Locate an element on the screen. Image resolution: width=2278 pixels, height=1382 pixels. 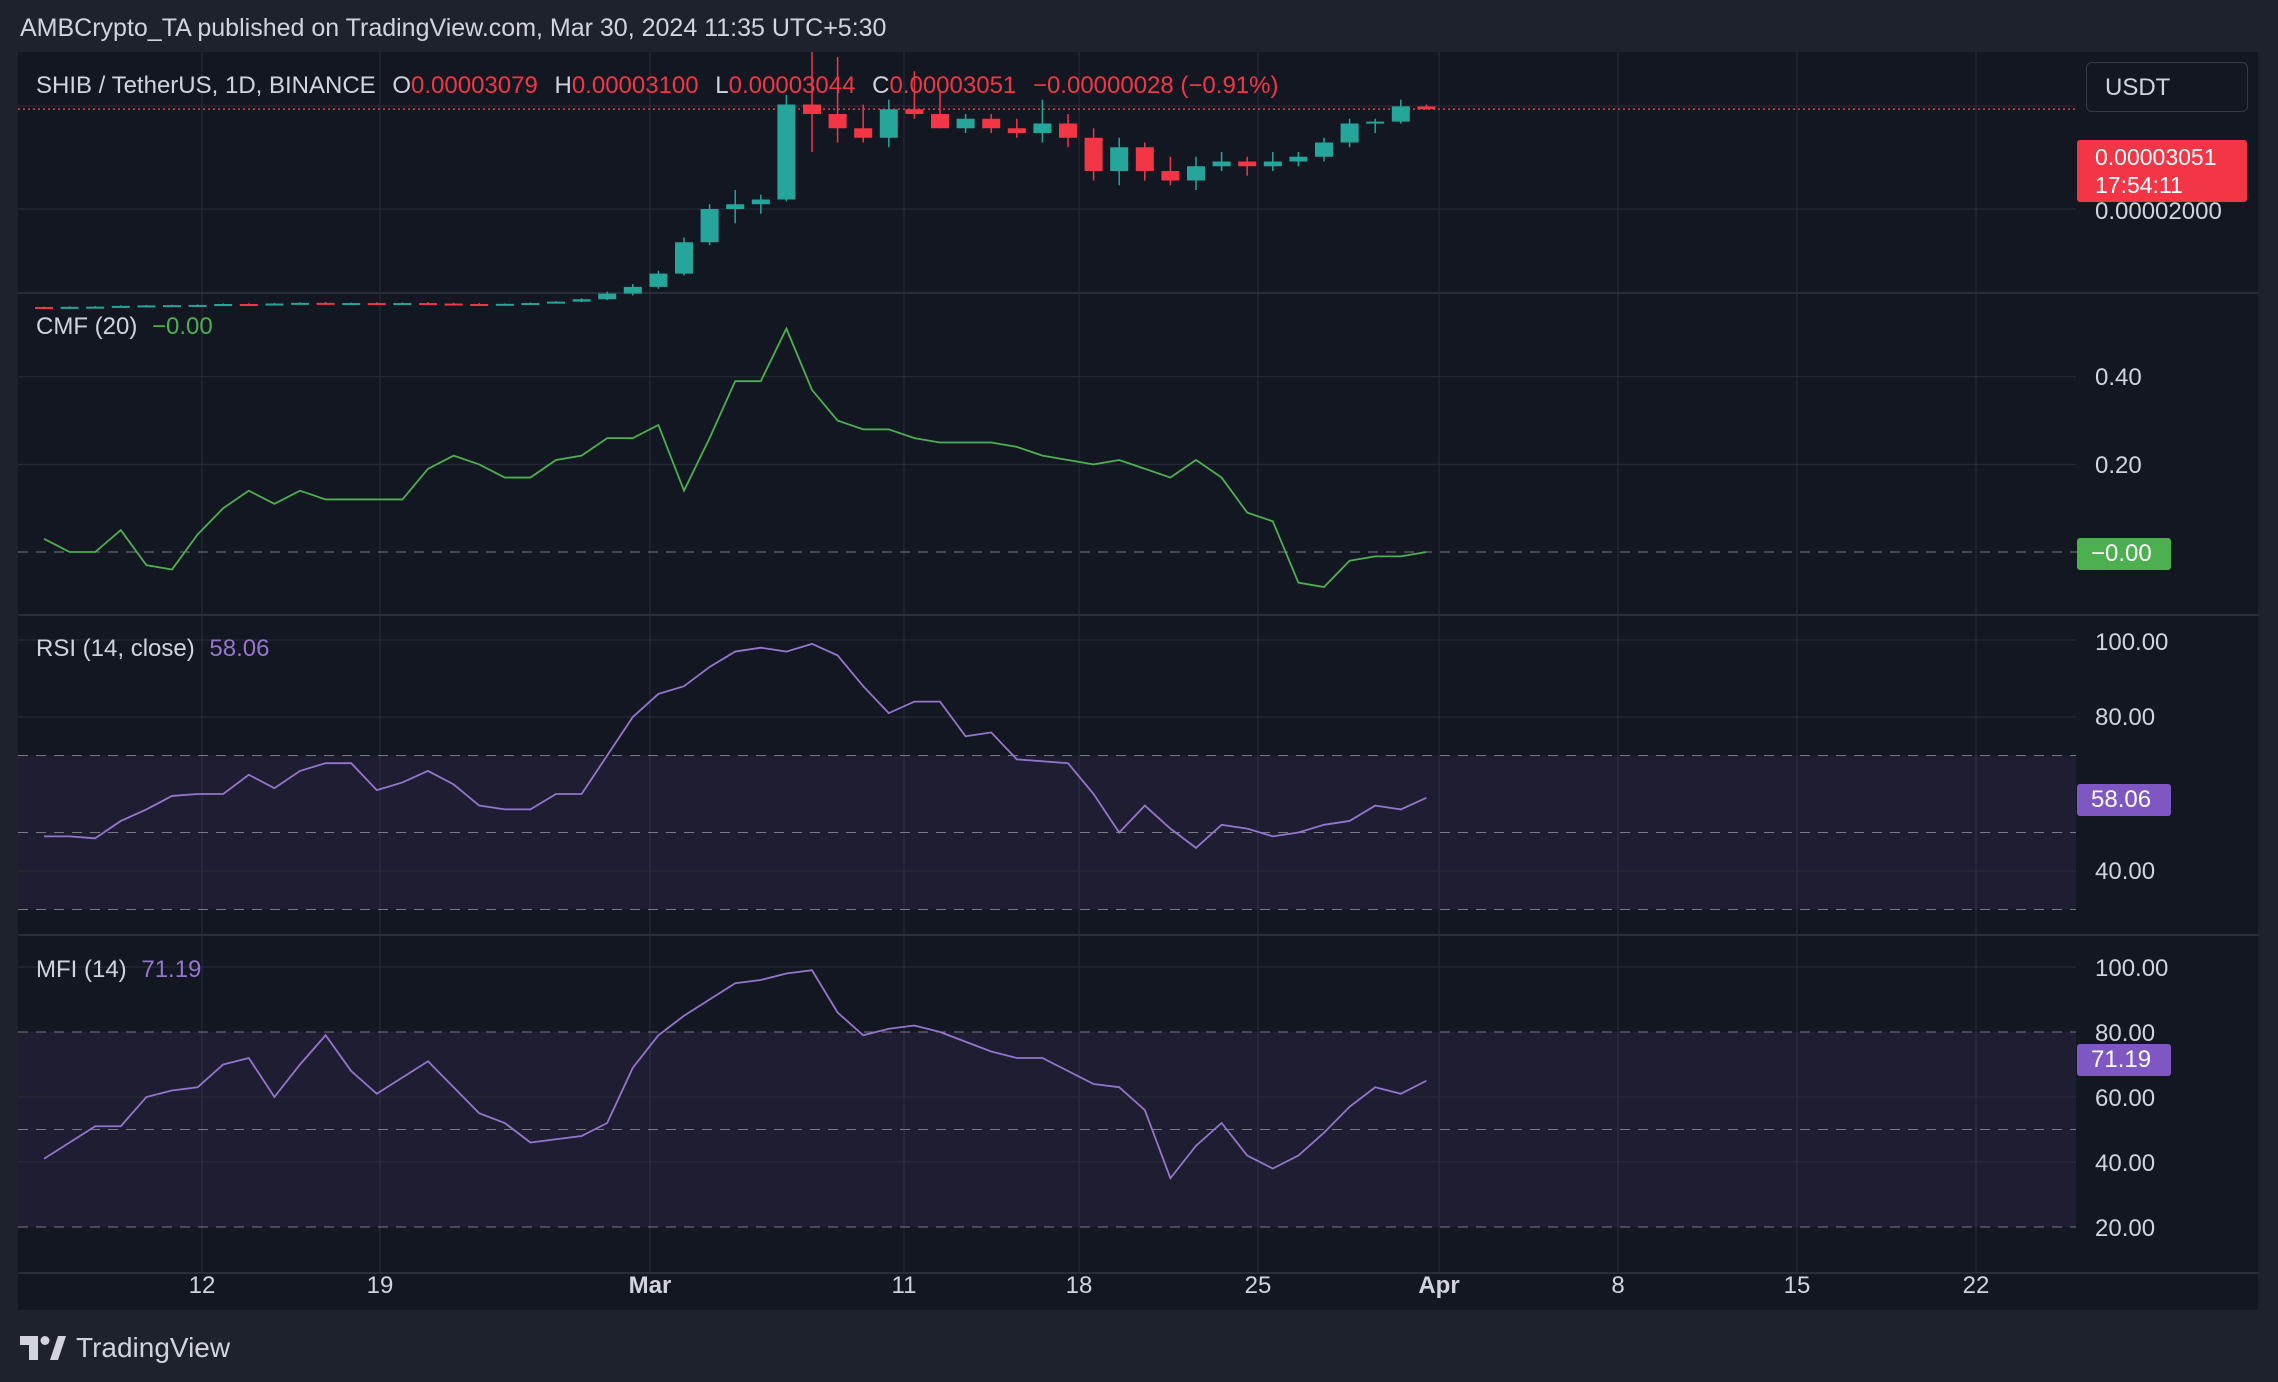
time-axis-label: 18 is located at coordinates (1079, 1285).